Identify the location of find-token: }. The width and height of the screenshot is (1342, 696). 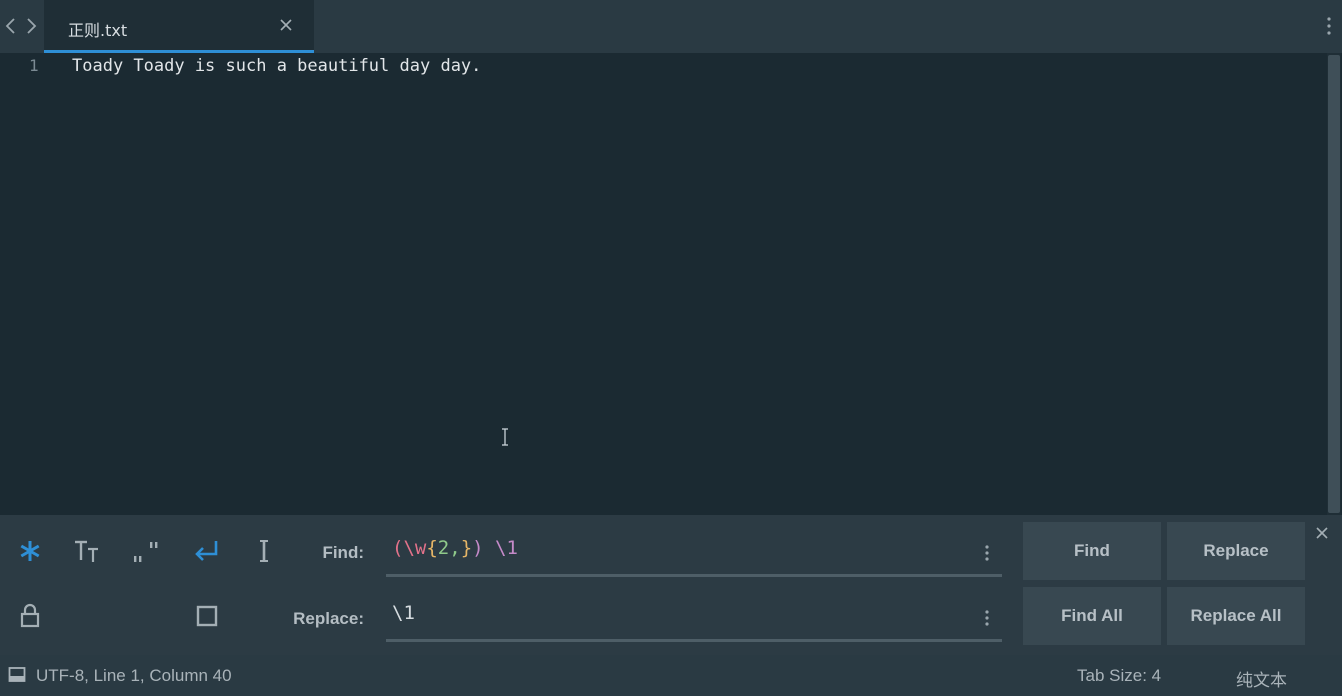
(466, 548).